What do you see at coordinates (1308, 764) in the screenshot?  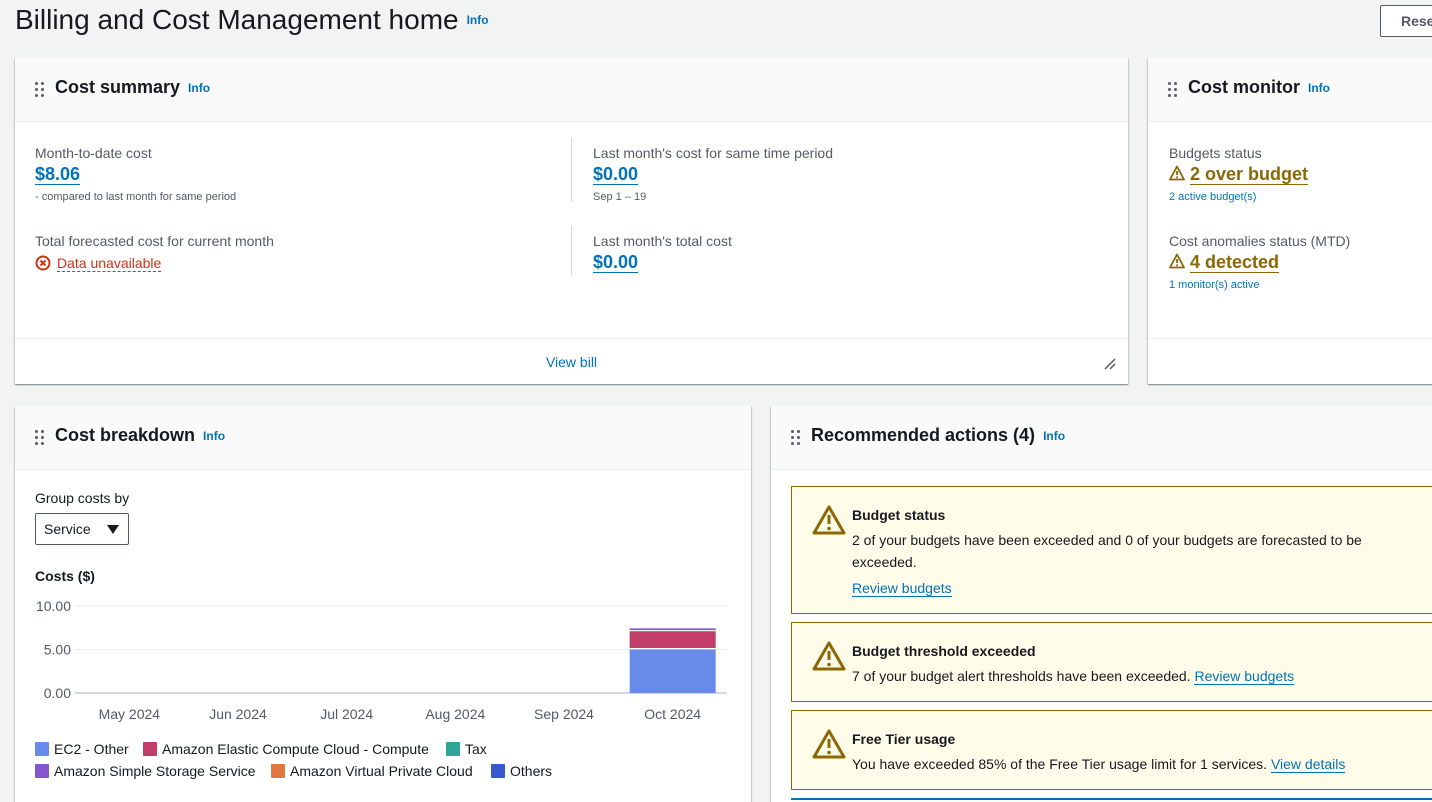 I see `view-details-link: View details` at bounding box center [1308, 764].